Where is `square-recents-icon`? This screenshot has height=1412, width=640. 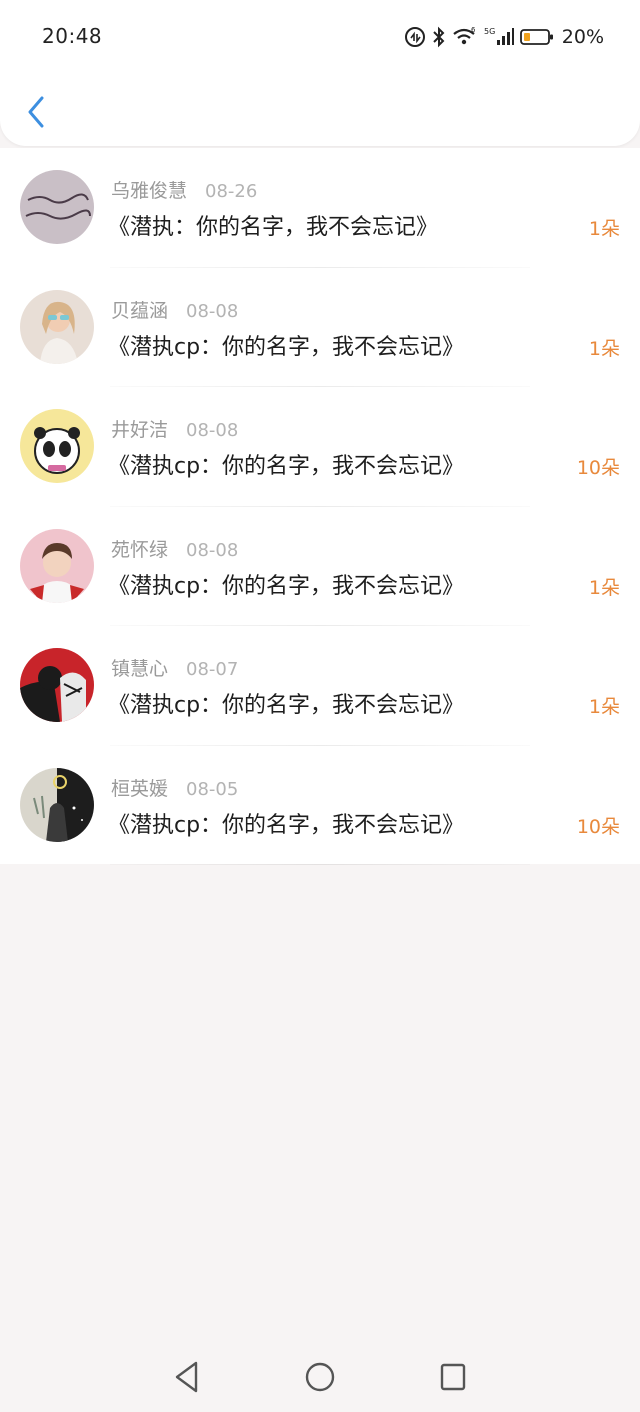 square-recents-icon is located at coordinates (453, 1377).